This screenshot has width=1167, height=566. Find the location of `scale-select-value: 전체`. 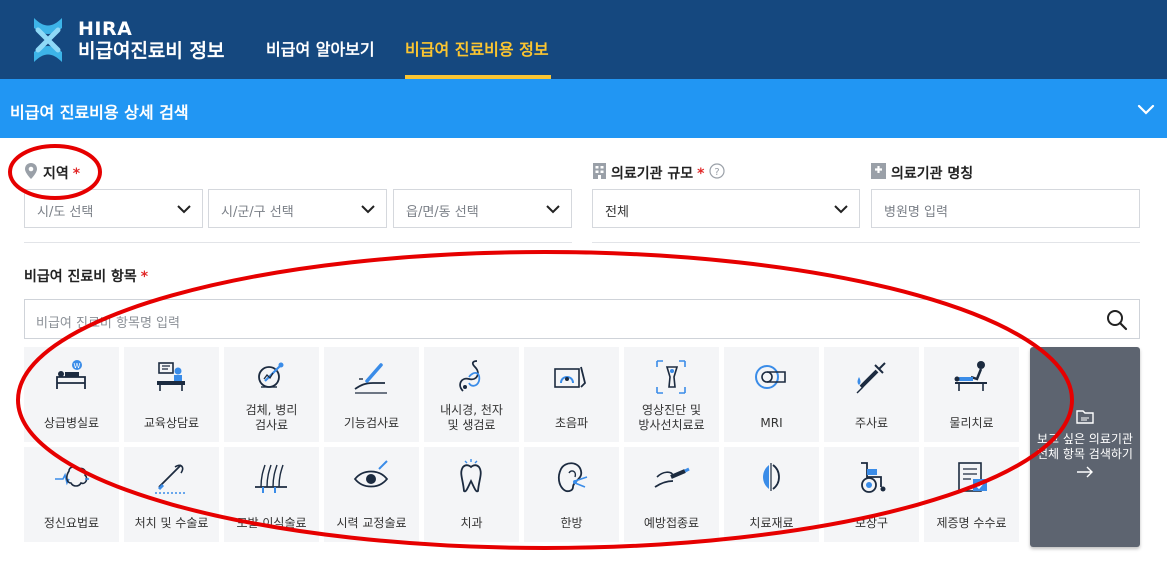

scale-select-value: 전체 is located at coordinates (617, 212).